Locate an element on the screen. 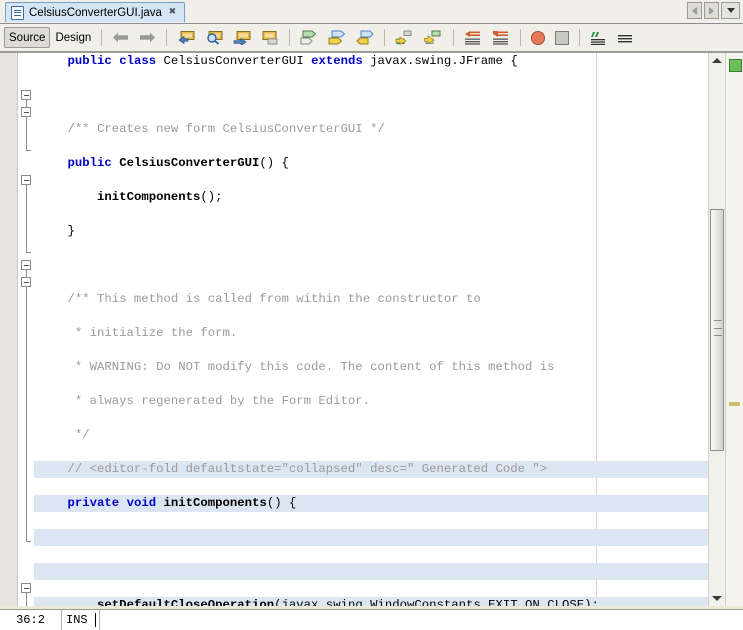  code-line: * always regenerated by the Form Editor. is located at coordinates (371, 401).